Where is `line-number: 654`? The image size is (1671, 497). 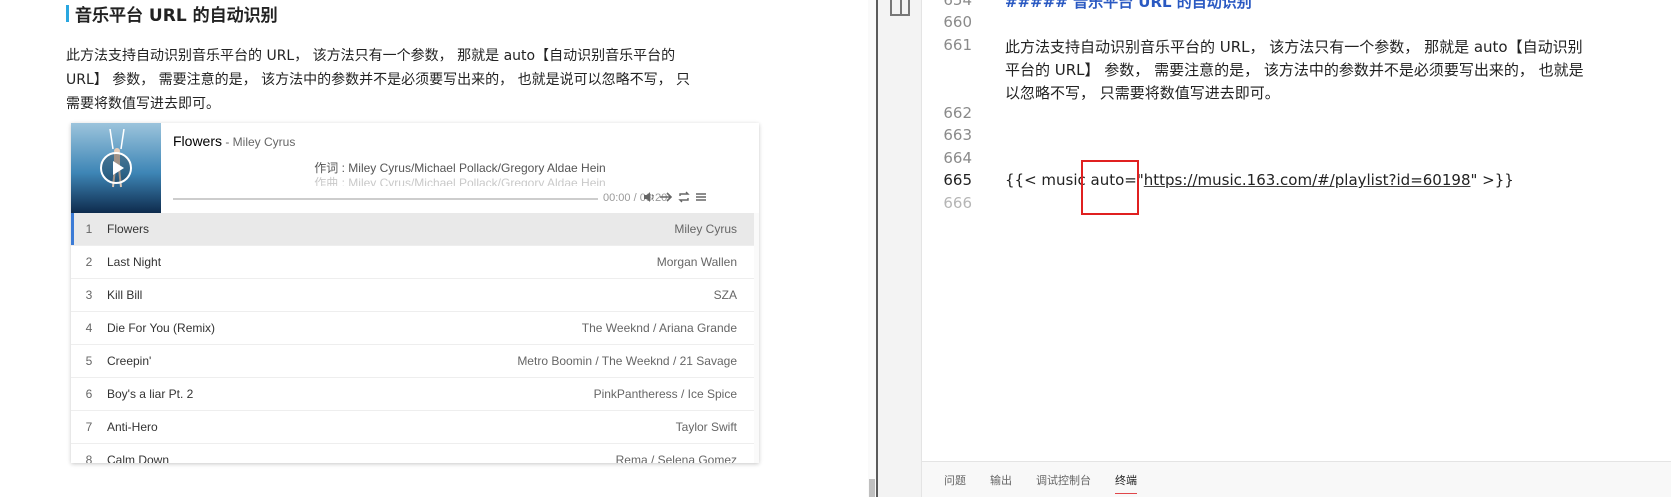
line-number: 654 is located at coordinates (957, 4).